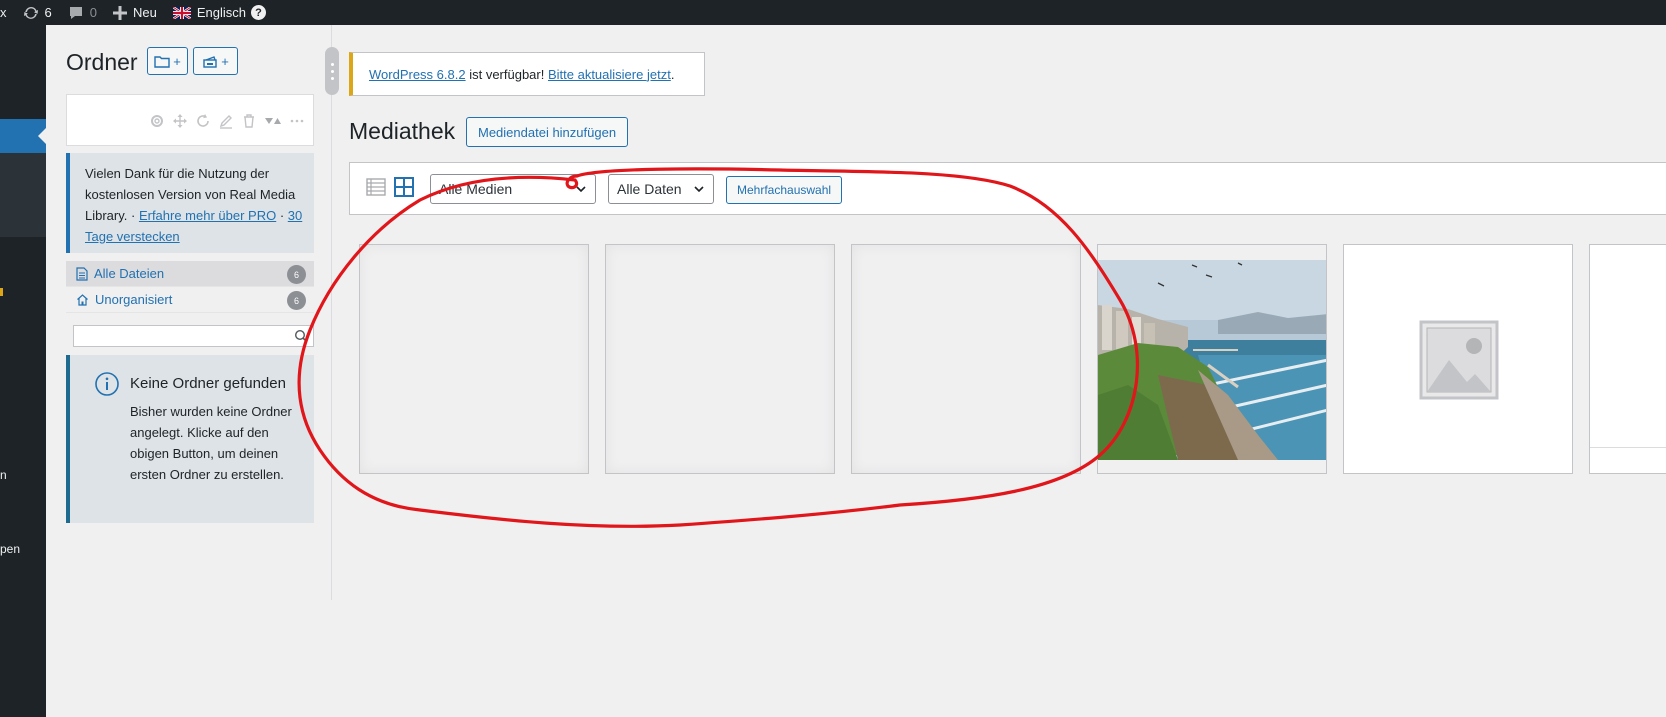 This screenshot has height=717, width=1666. Describe the element at coordinates (784, 190) in the screenshot. I see `bulk-select-button: Mehrfachauswahl` at that location.